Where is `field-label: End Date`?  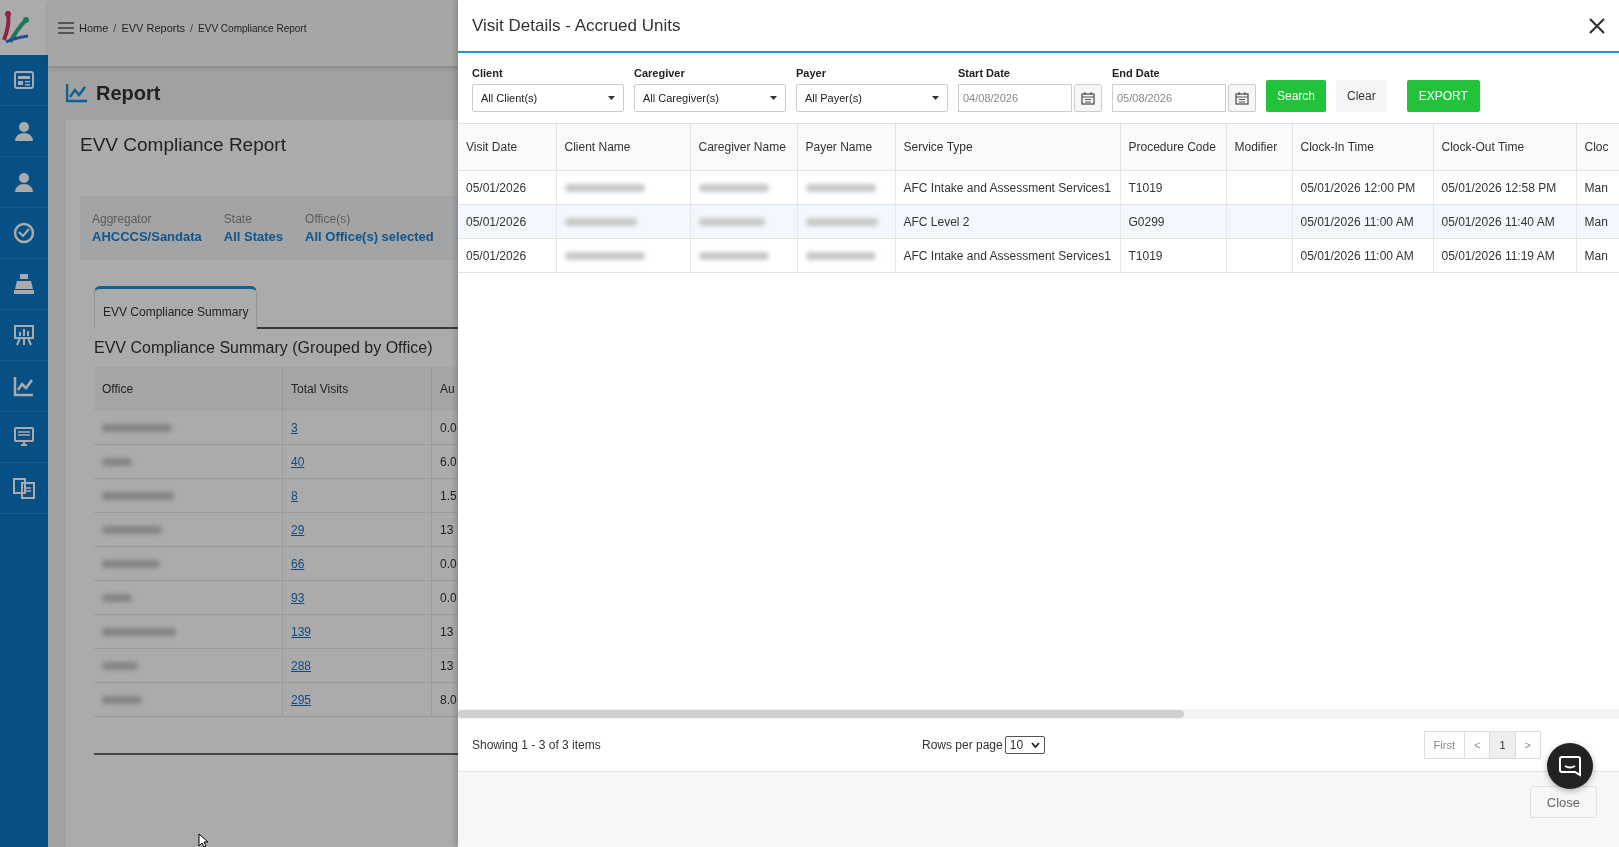 field-label: End Date is located at coordinates (1136, 73).